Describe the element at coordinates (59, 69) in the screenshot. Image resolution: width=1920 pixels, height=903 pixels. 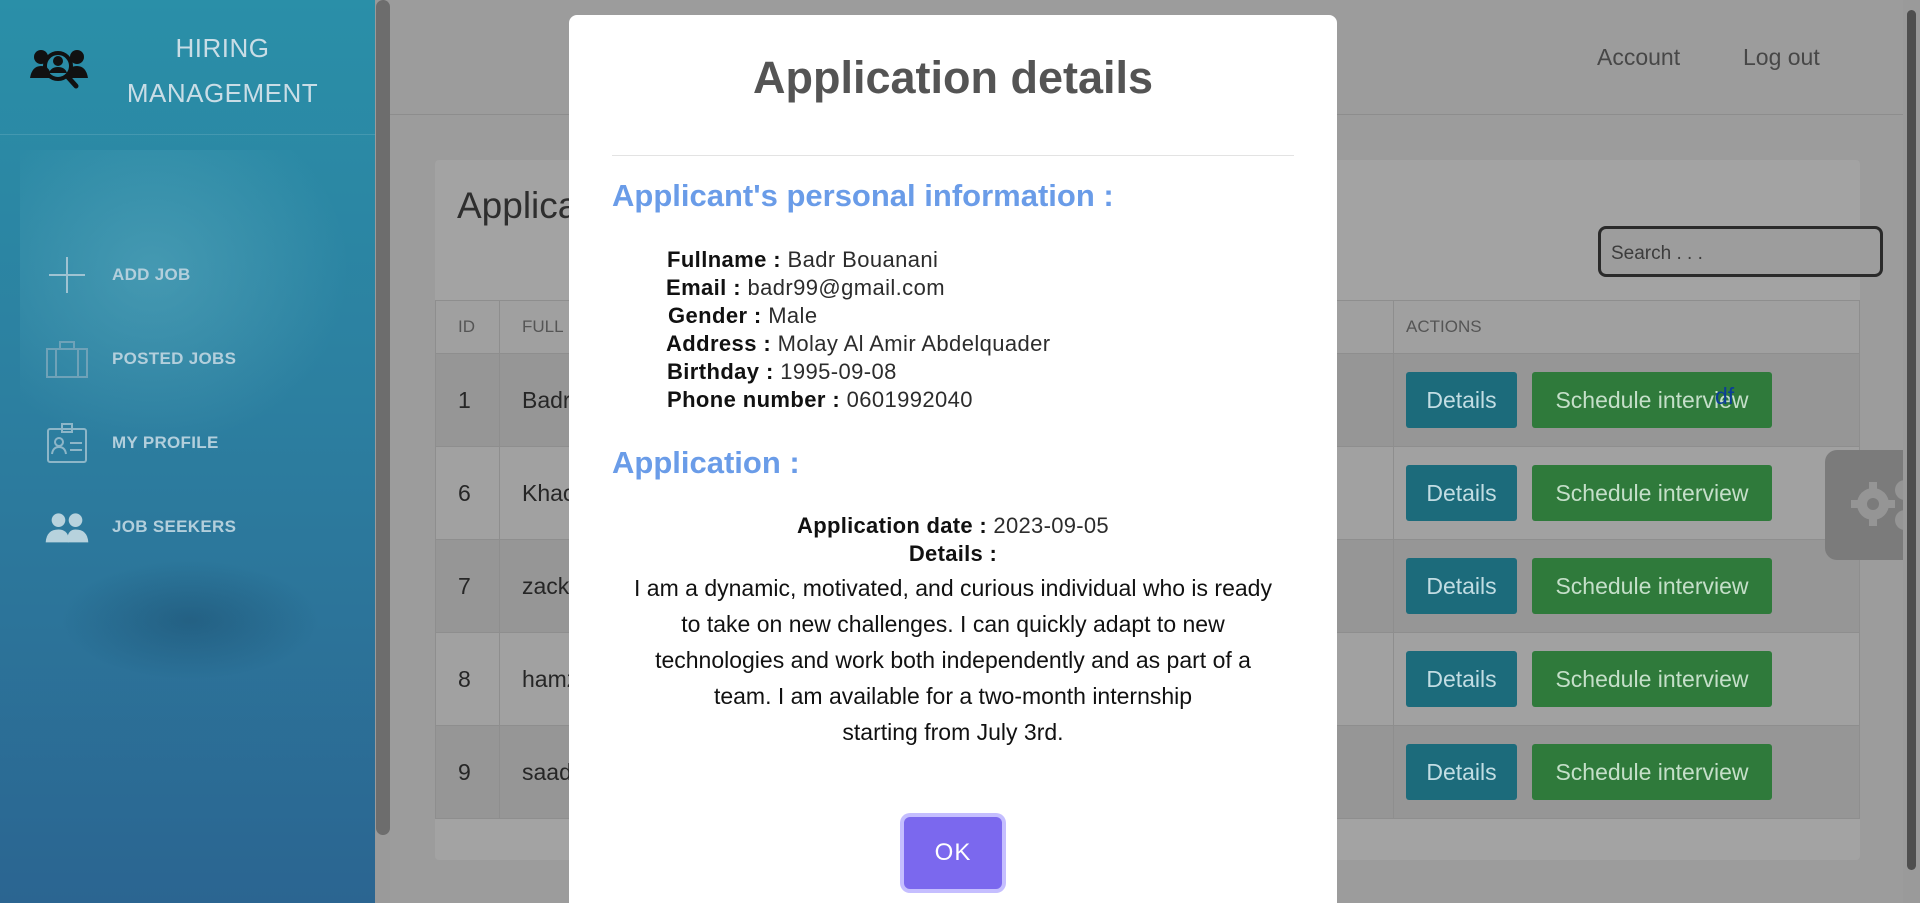
I see `team-search-icon` at that location.